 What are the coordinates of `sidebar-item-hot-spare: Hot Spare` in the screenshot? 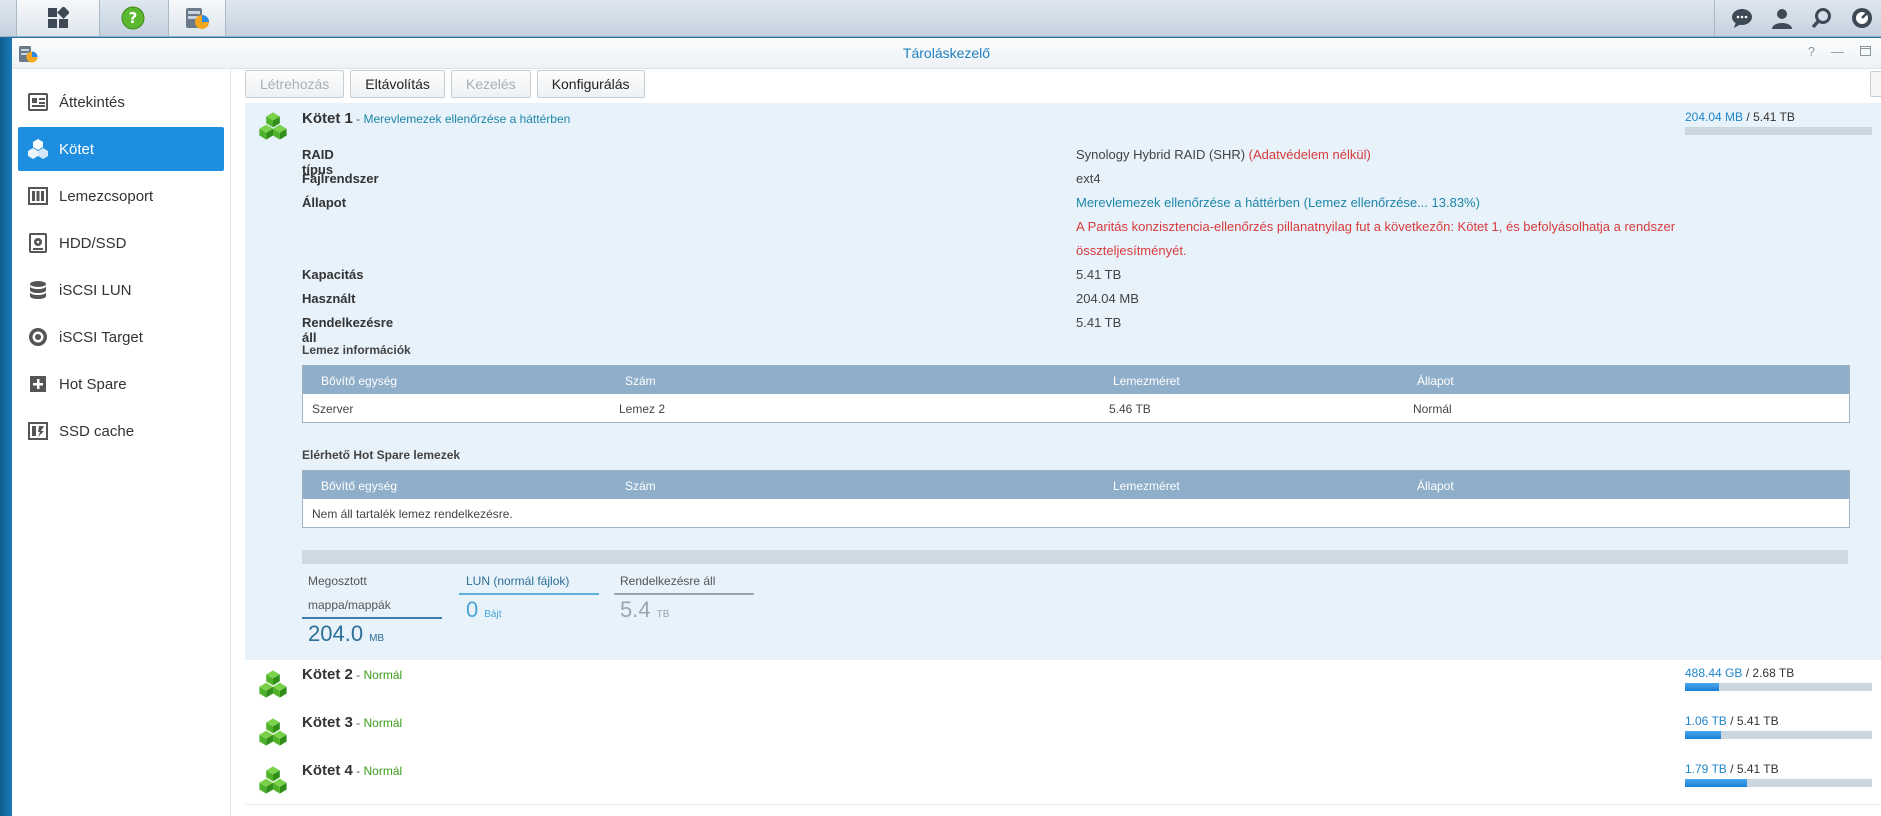 It's located at (121, 384).